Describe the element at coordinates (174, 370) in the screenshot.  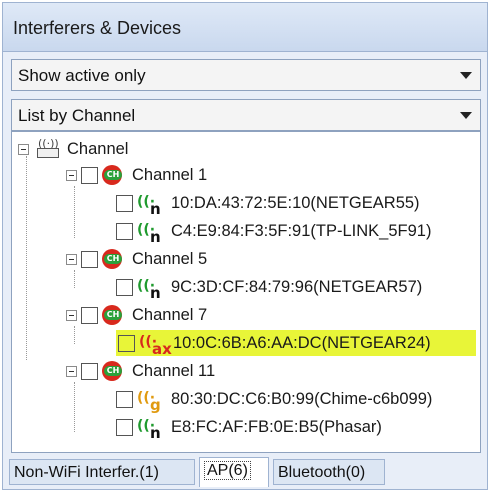
I see `channel-label: Channel 11` at that location.